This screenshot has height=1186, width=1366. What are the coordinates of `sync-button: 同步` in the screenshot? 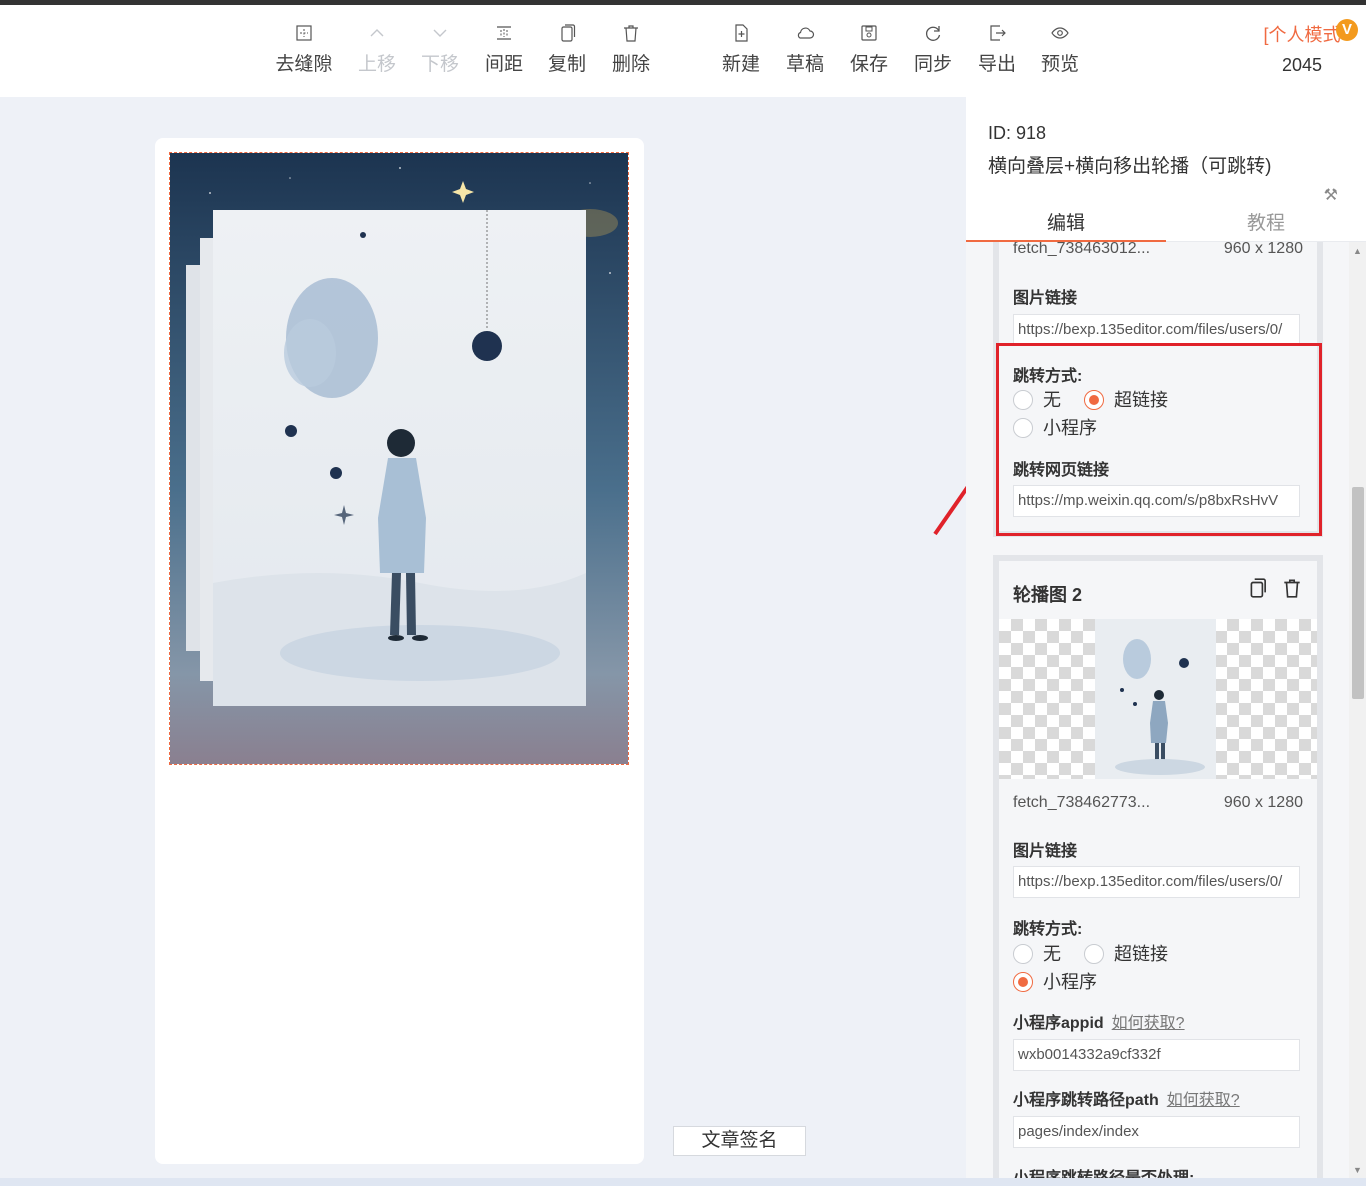 It's located at (933, 49).